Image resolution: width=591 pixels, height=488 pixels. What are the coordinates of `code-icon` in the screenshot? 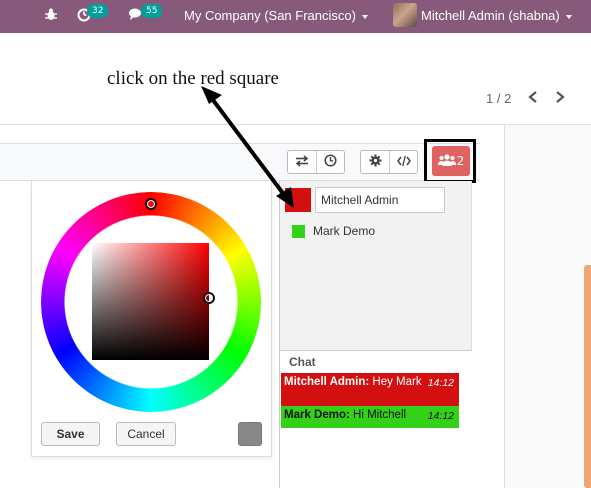 It's located at (403, 162).